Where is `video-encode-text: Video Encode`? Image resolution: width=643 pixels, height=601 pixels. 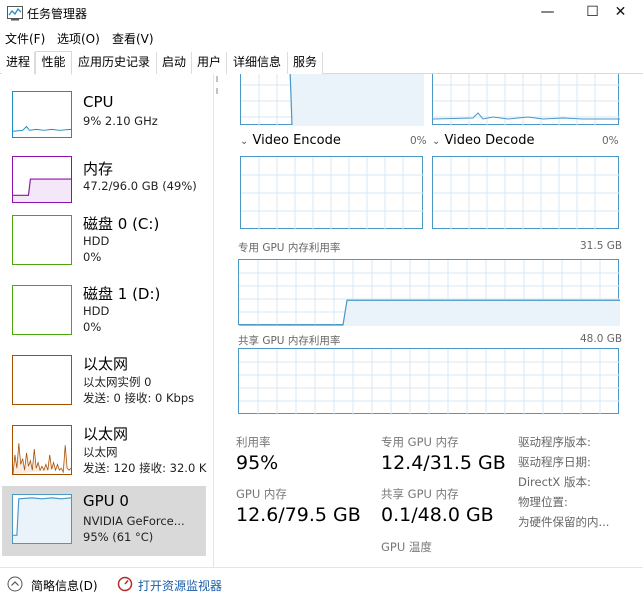 video-encode-text: Video Encode is located at coordinates (296, 140).